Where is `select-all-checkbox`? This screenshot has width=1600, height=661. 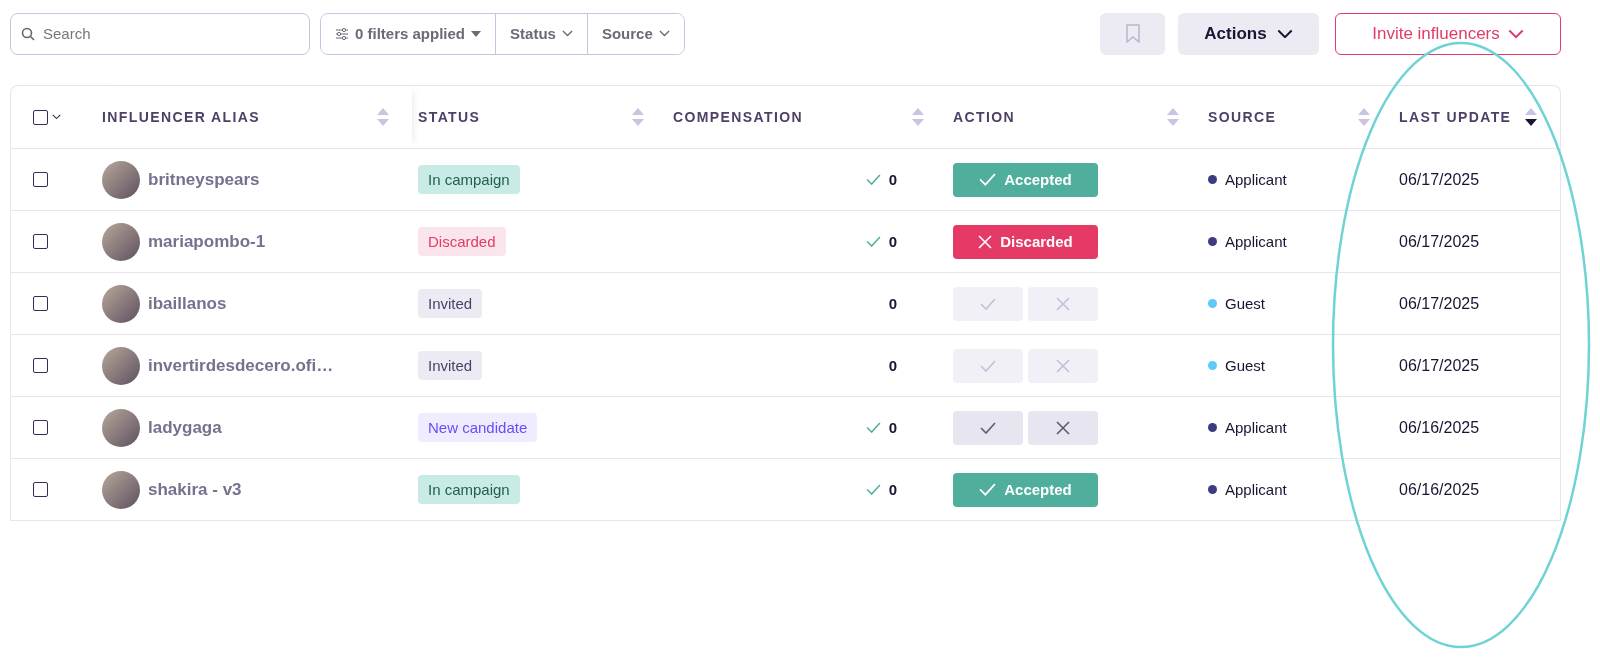 select-all-checkbox is located at coordinates (40, 117).